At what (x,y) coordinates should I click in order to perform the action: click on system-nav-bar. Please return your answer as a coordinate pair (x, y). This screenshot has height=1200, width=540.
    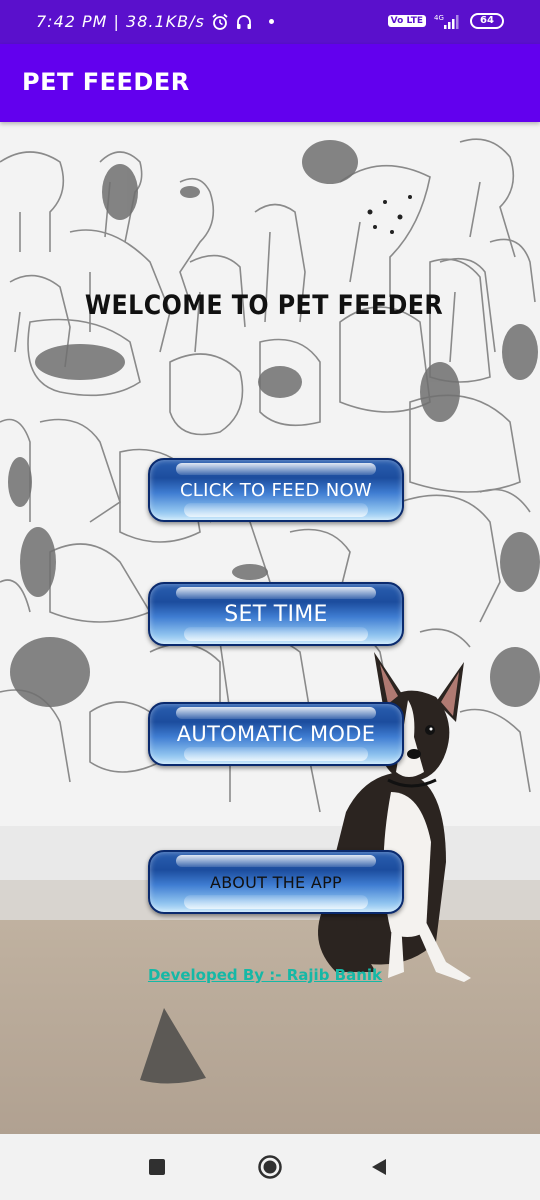
    Looking at the image, I should click on (270, 1167).